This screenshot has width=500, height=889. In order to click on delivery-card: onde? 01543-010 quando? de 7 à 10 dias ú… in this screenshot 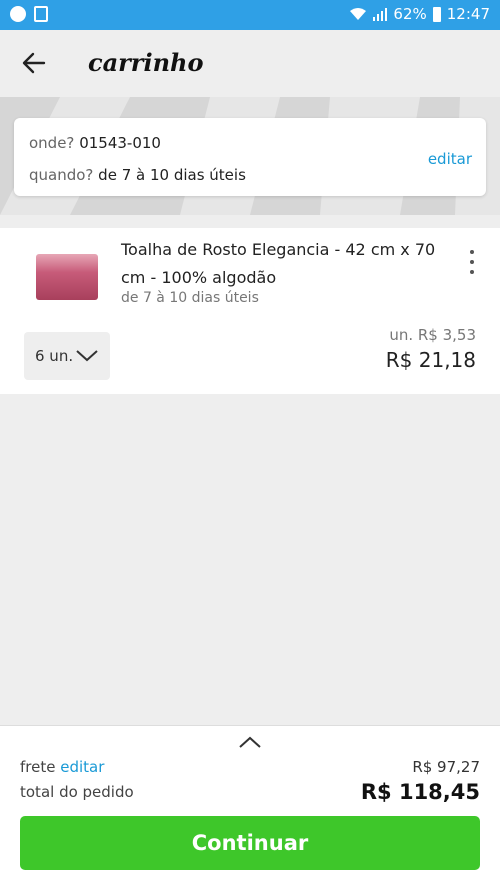, I will do `click(250, 157)`.